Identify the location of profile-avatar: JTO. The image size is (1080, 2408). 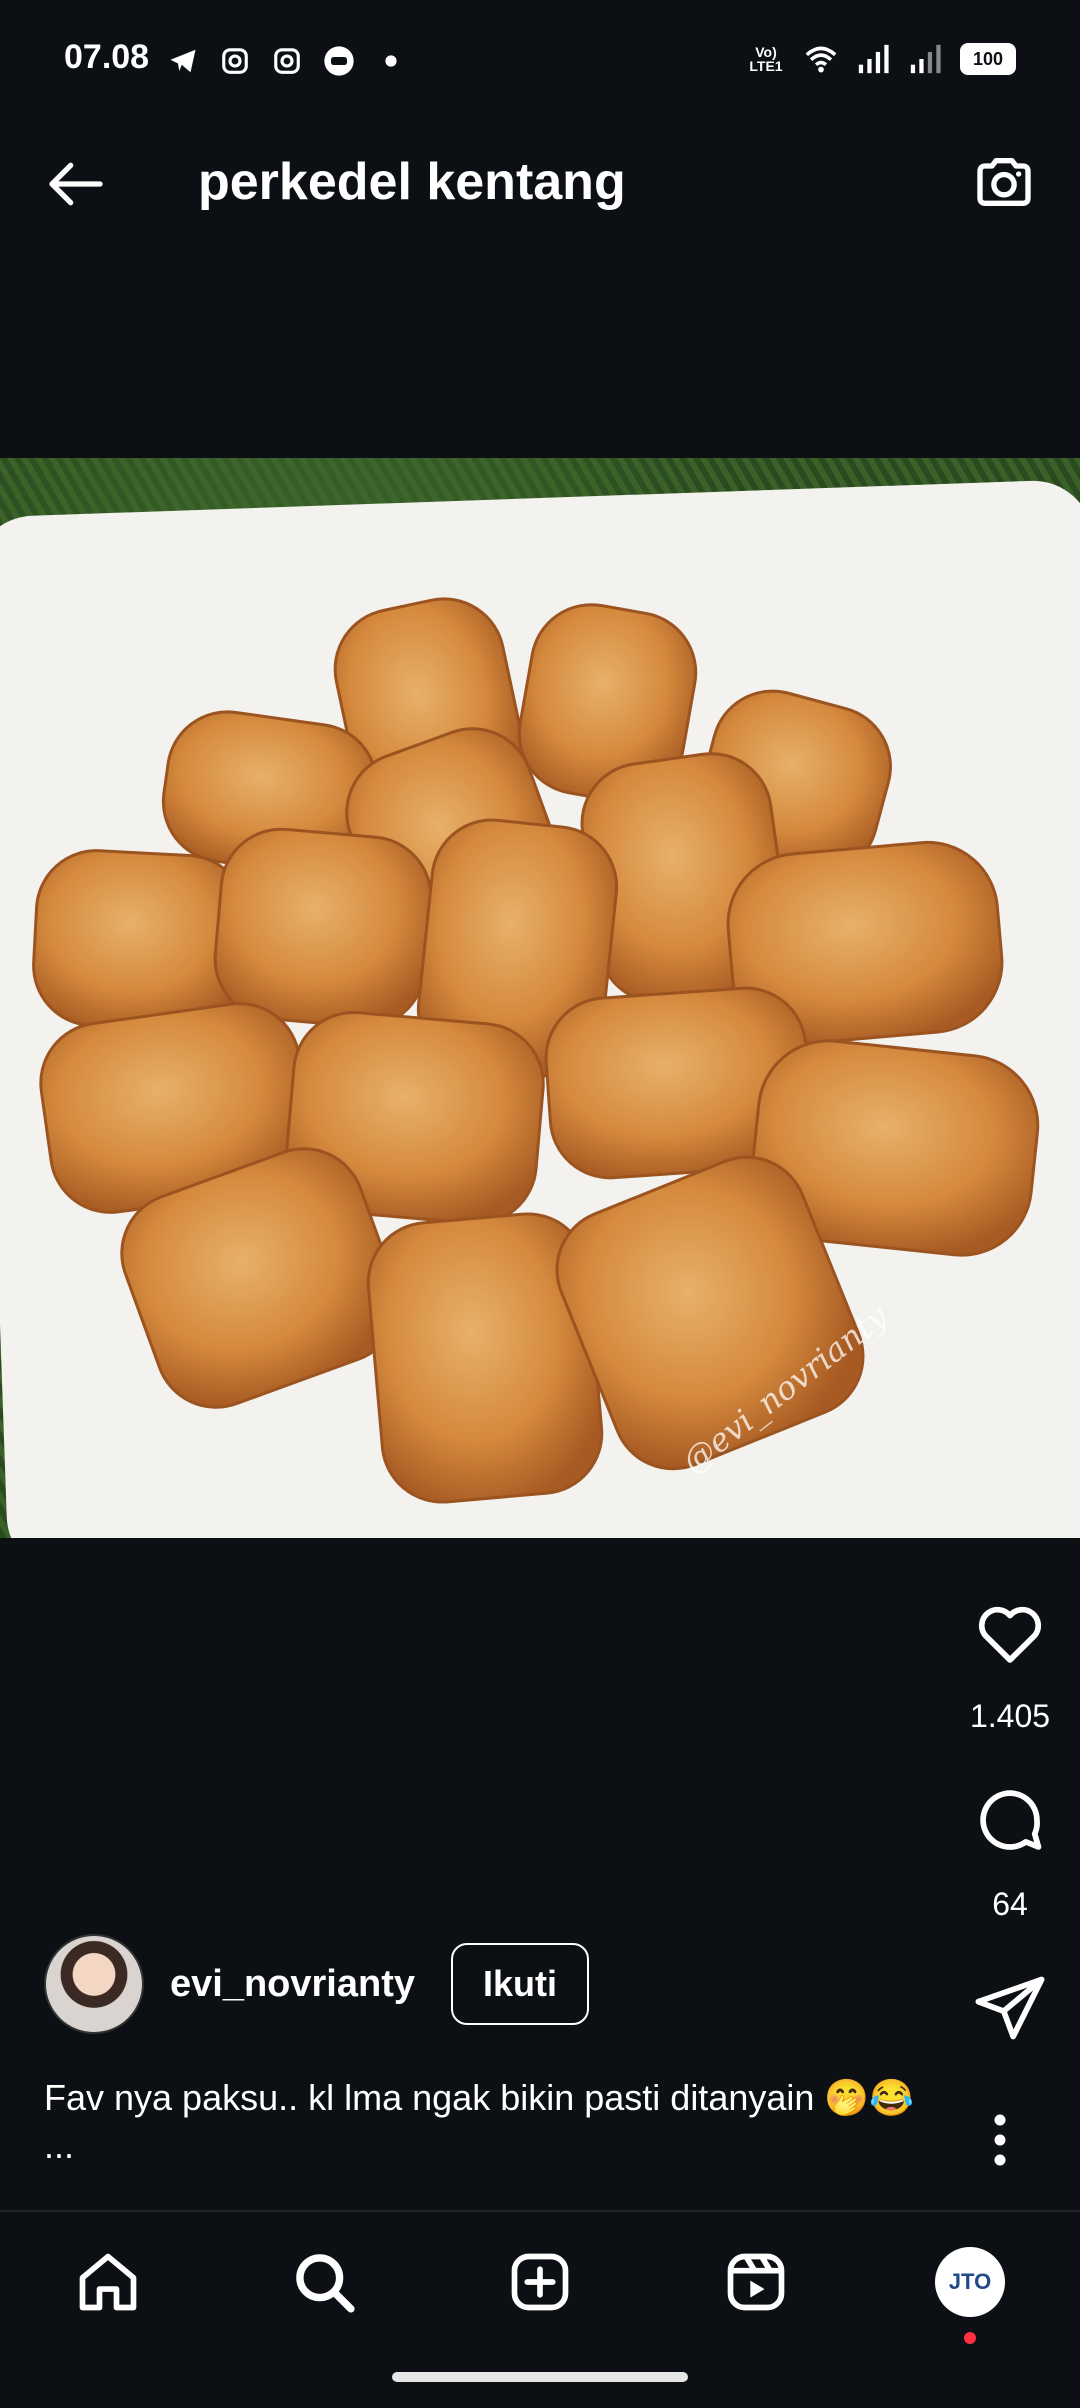
(970, 2282).